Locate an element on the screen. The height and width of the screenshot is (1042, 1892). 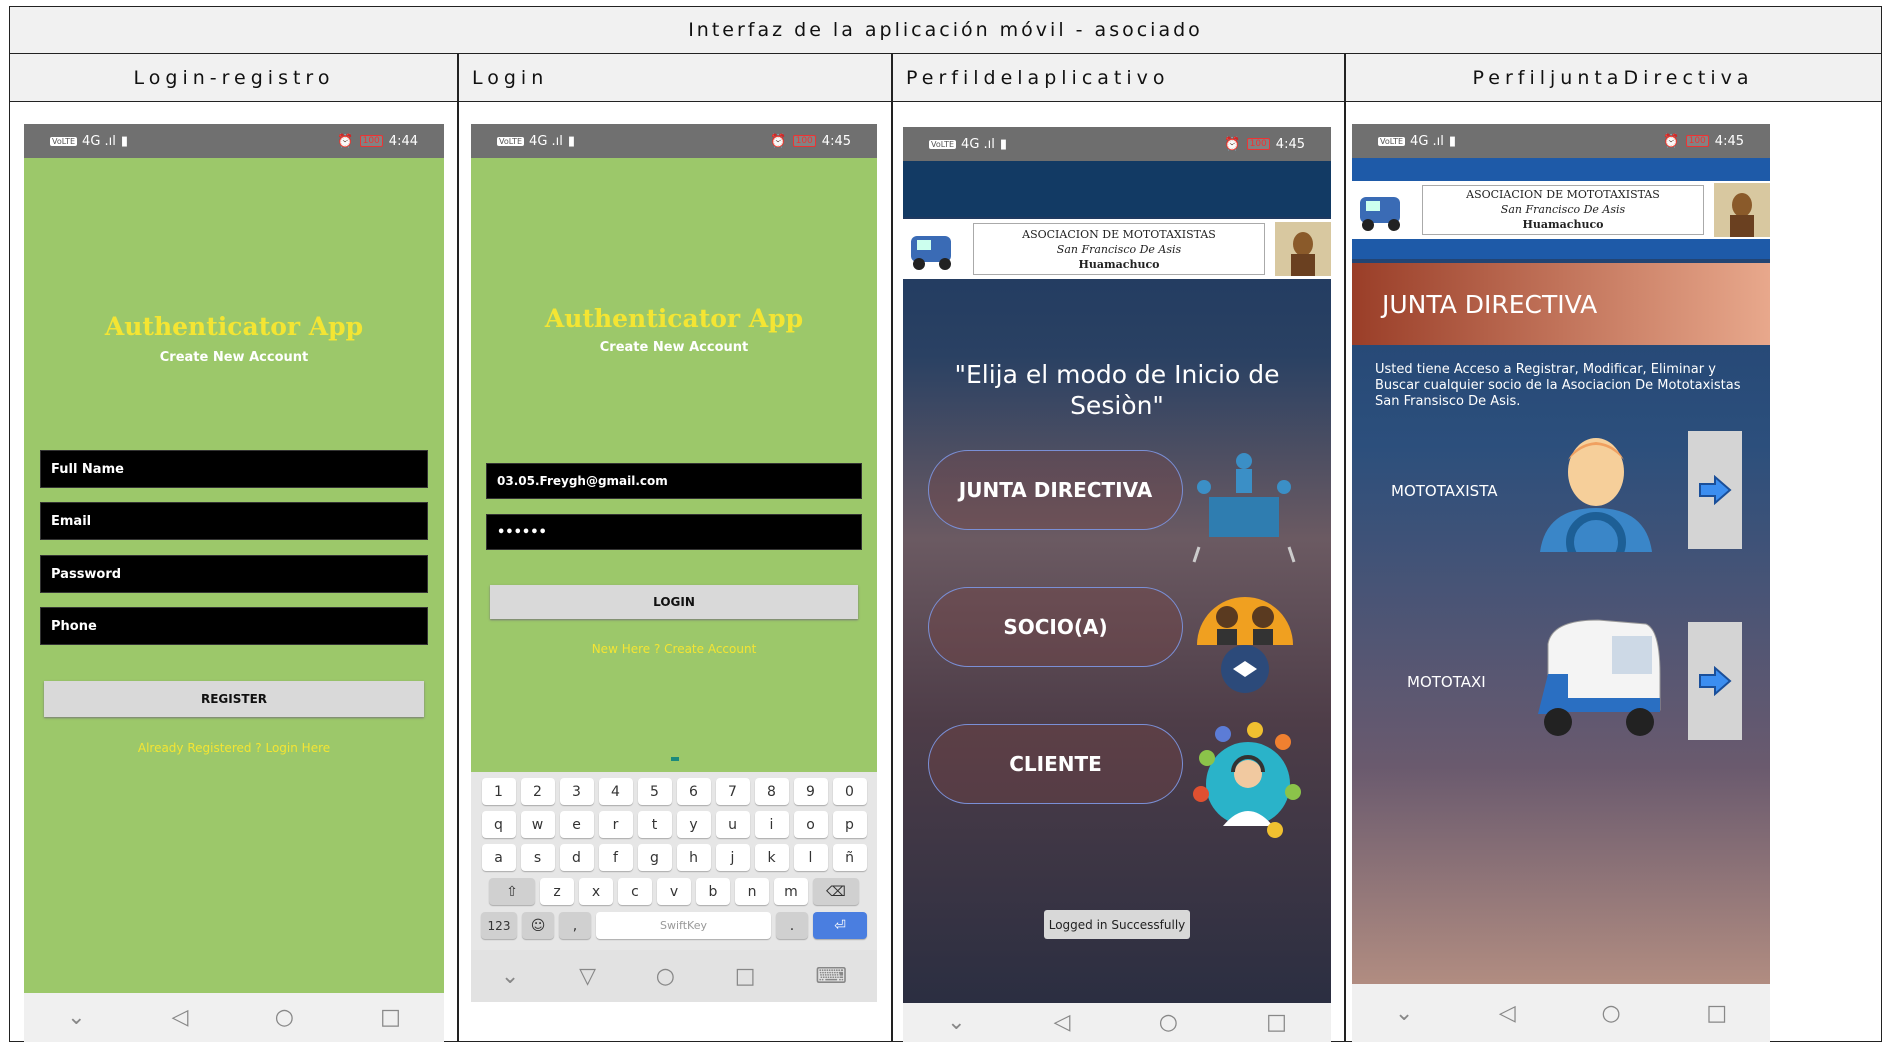
junta-directiva-header: JUNTA DIRECTIVA is located at coordinates (1561, 304).